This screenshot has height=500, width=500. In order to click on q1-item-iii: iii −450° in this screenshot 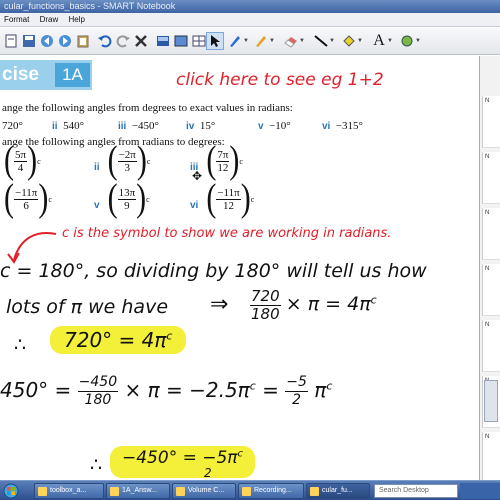, I will do `click(138, 126)`.